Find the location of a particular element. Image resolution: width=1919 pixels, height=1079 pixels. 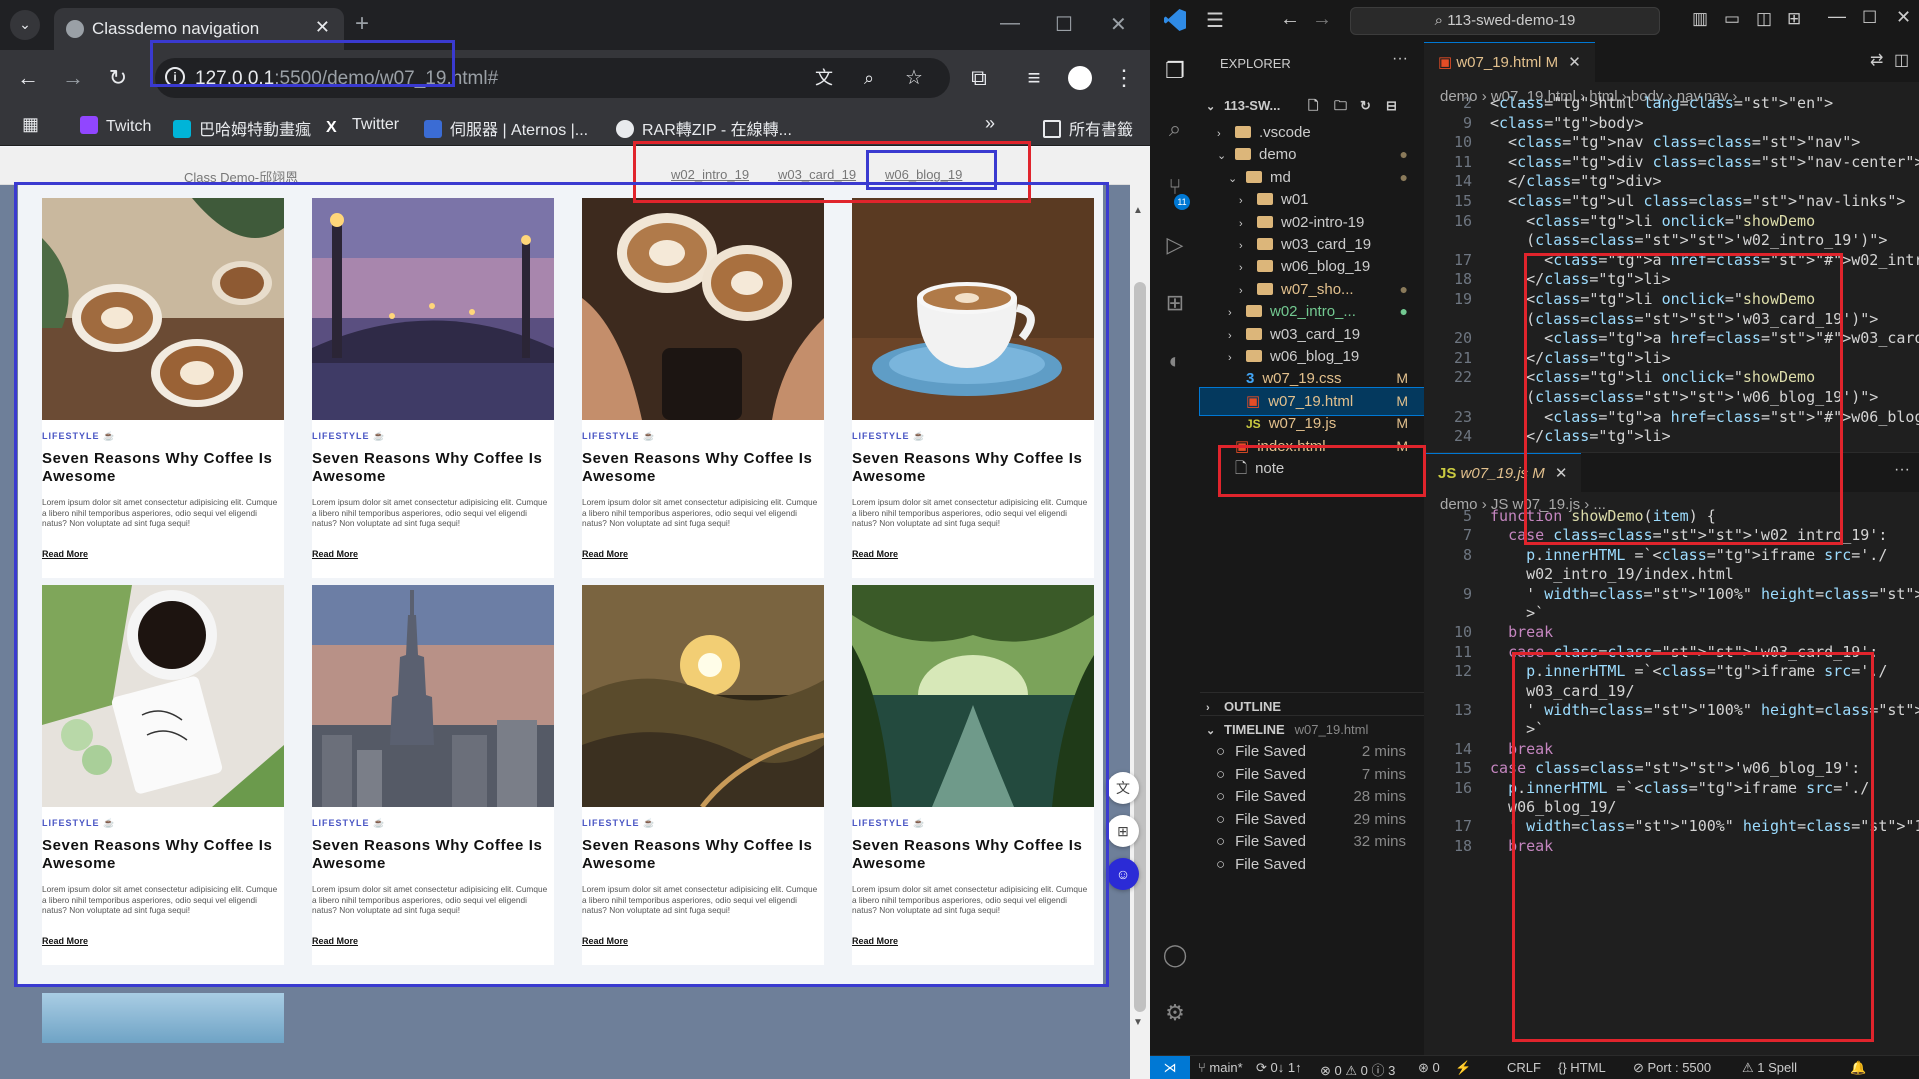

scroll-up-icon: ▲ is located at coordinates (1138, 210).